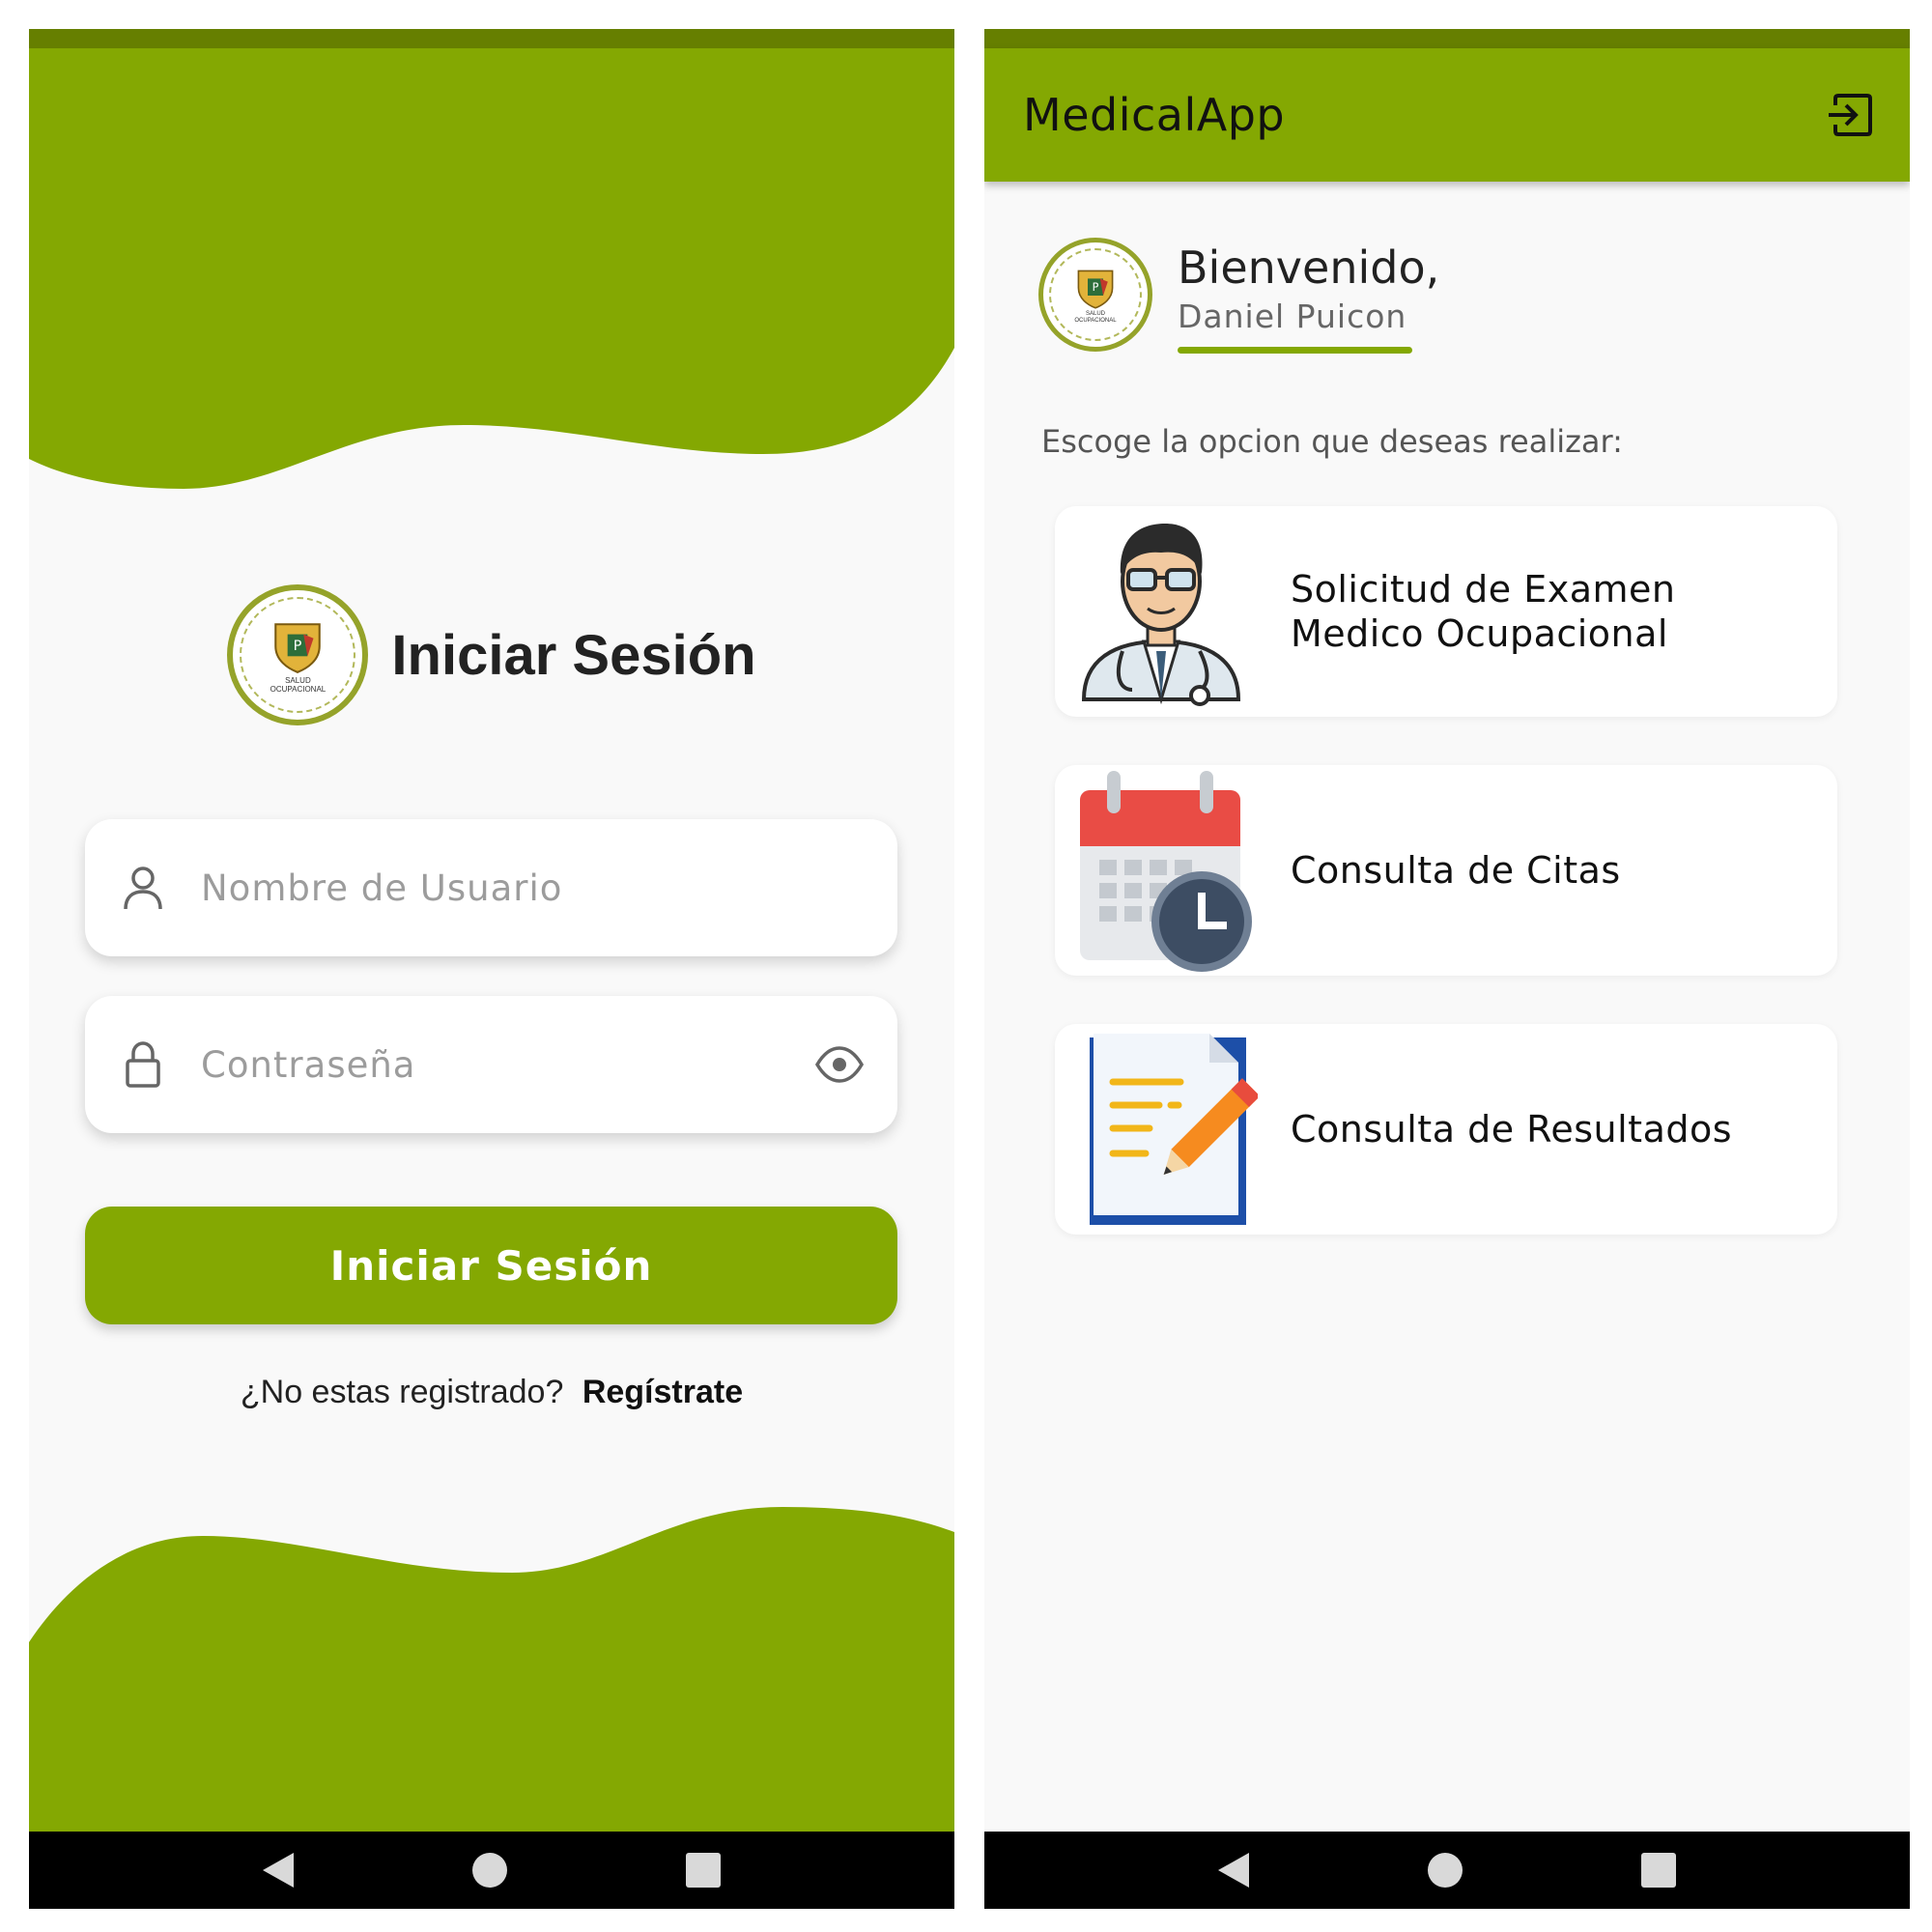 This screenshot has width=1932, height=1932. Describe the element at coordinates (1447, 115) in the screenshot. I see `app-bar: MedicalApp` at that location.